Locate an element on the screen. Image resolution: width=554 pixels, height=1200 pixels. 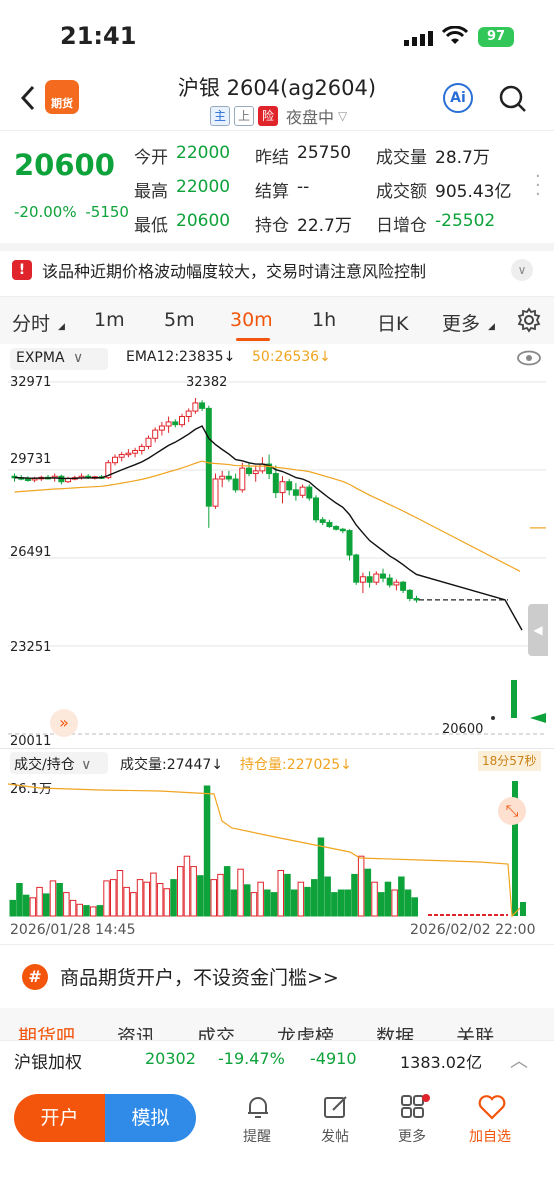
ticker-name: 沪银加权 is located at coordinates (48, 1063).